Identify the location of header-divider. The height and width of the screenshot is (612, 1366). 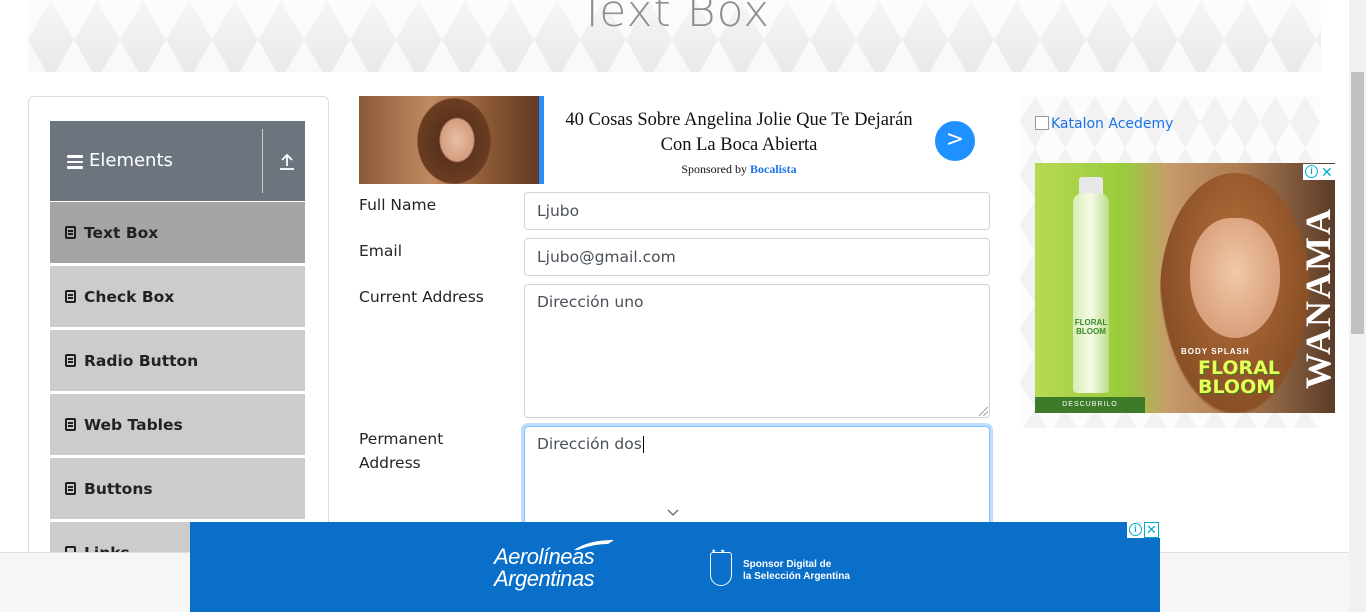
(262, 161).